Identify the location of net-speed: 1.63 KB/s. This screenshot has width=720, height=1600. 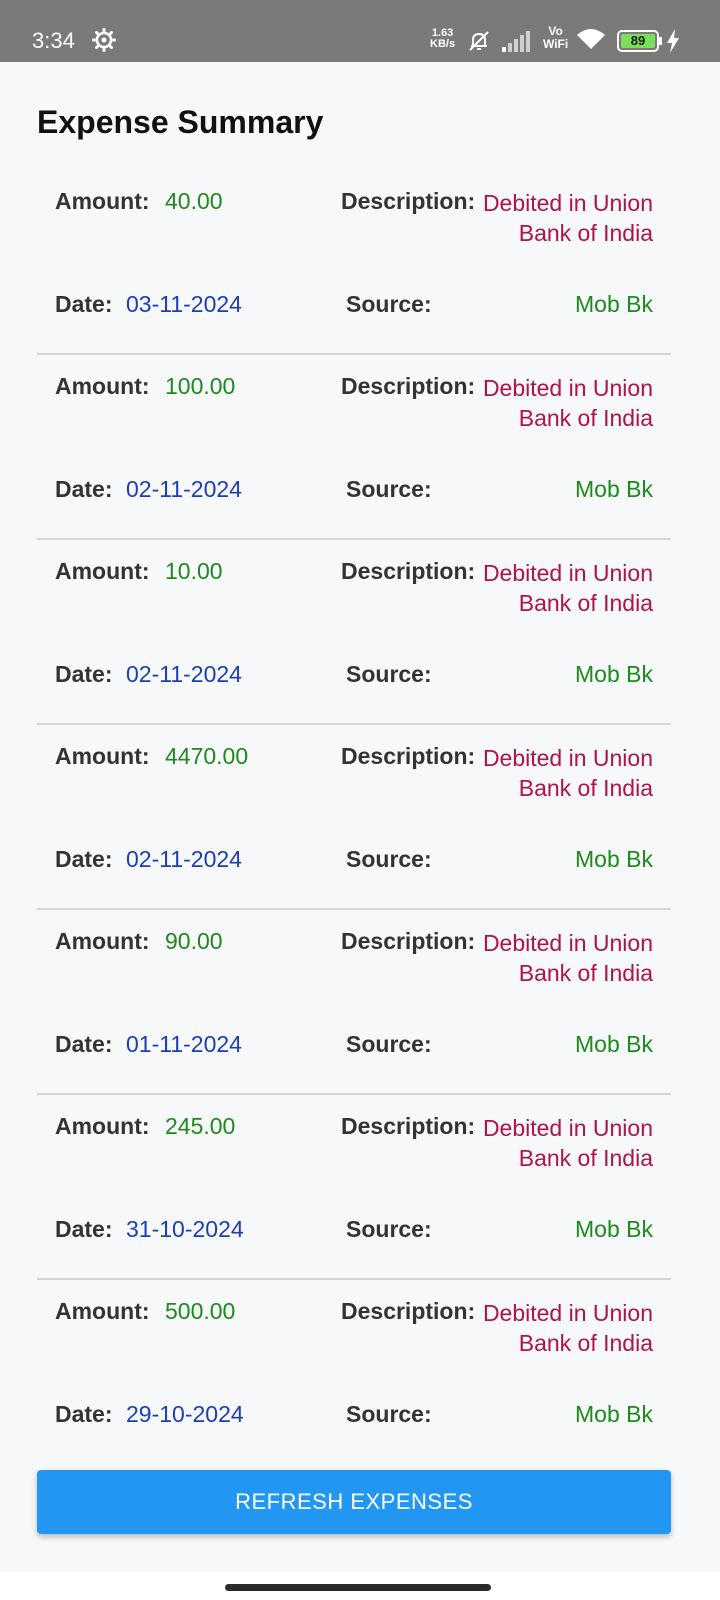
(442, 39).